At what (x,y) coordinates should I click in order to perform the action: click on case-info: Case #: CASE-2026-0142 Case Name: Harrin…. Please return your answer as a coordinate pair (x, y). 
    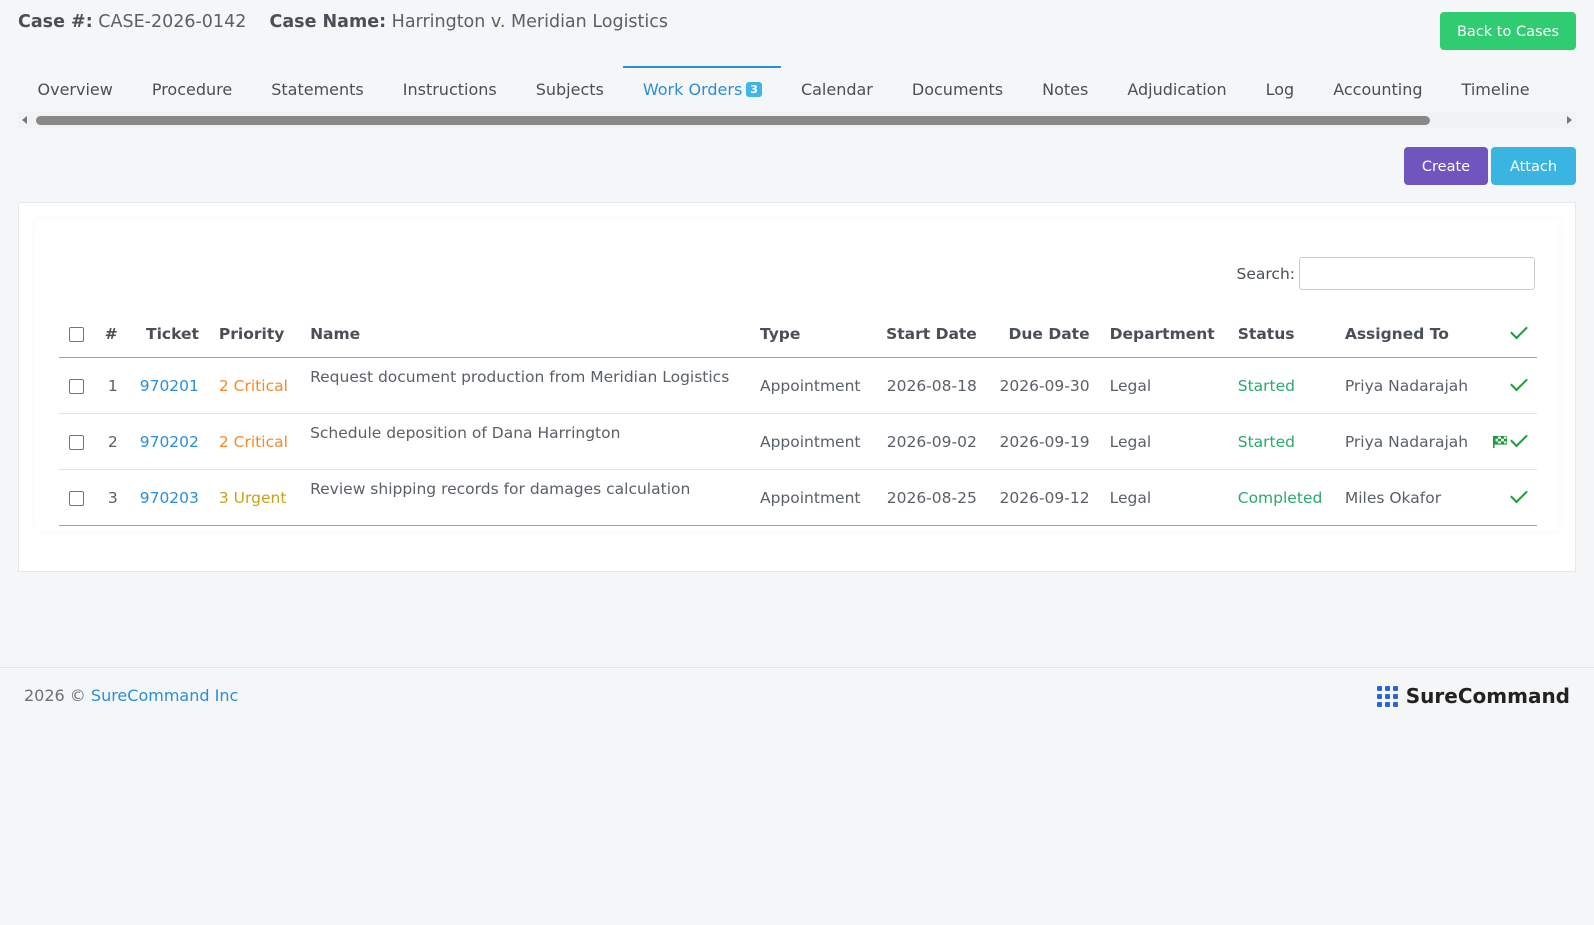
    Looking at the image, I should click on (343, 22).